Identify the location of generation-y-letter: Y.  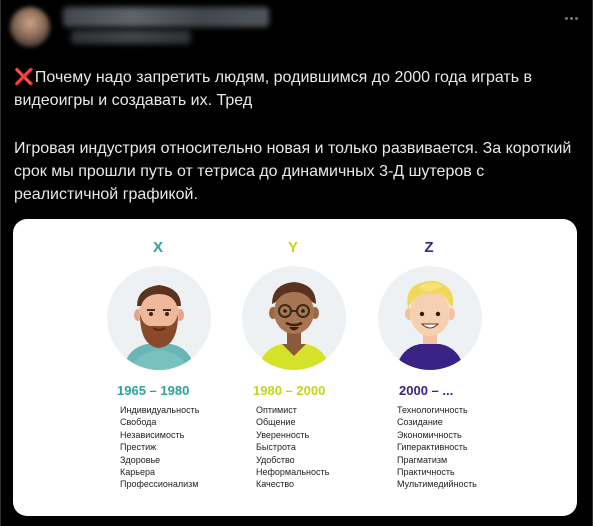
(292, 247).